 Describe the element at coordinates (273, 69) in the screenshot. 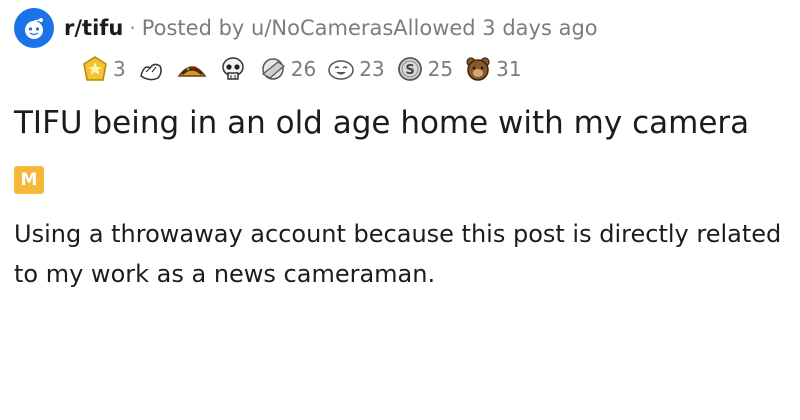

I see `facepalm-award-icon` at that location.